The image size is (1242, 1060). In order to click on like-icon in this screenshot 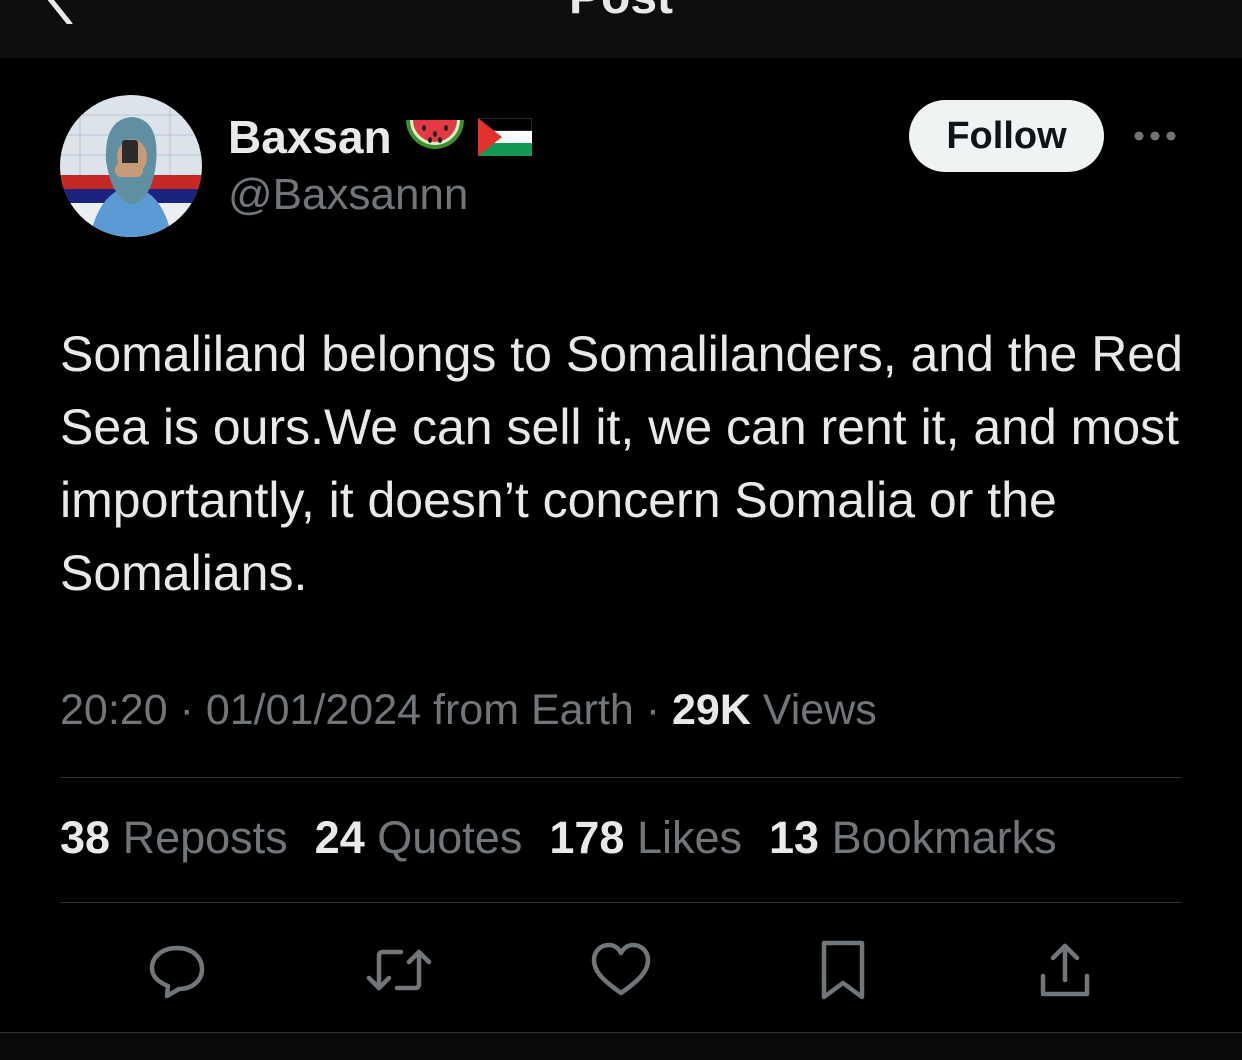, I will do `click(621, 969)`.